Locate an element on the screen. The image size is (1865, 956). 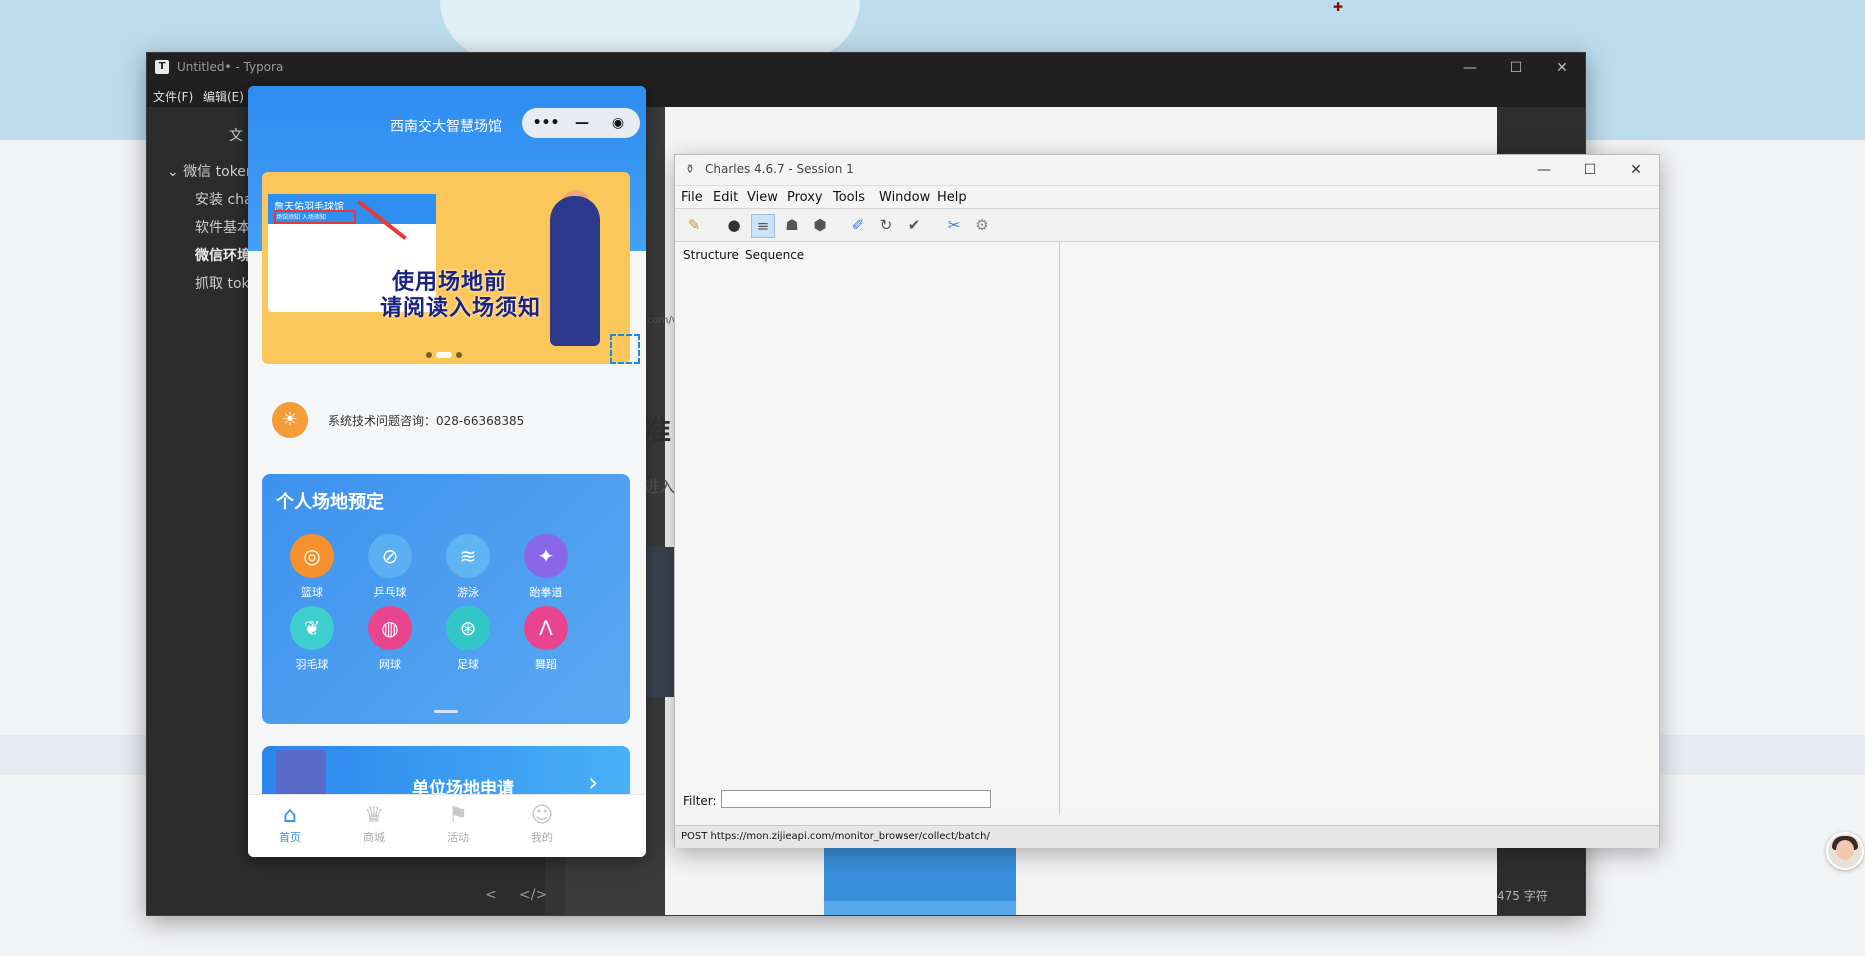
filter-input is located at coordinates (856, 799).